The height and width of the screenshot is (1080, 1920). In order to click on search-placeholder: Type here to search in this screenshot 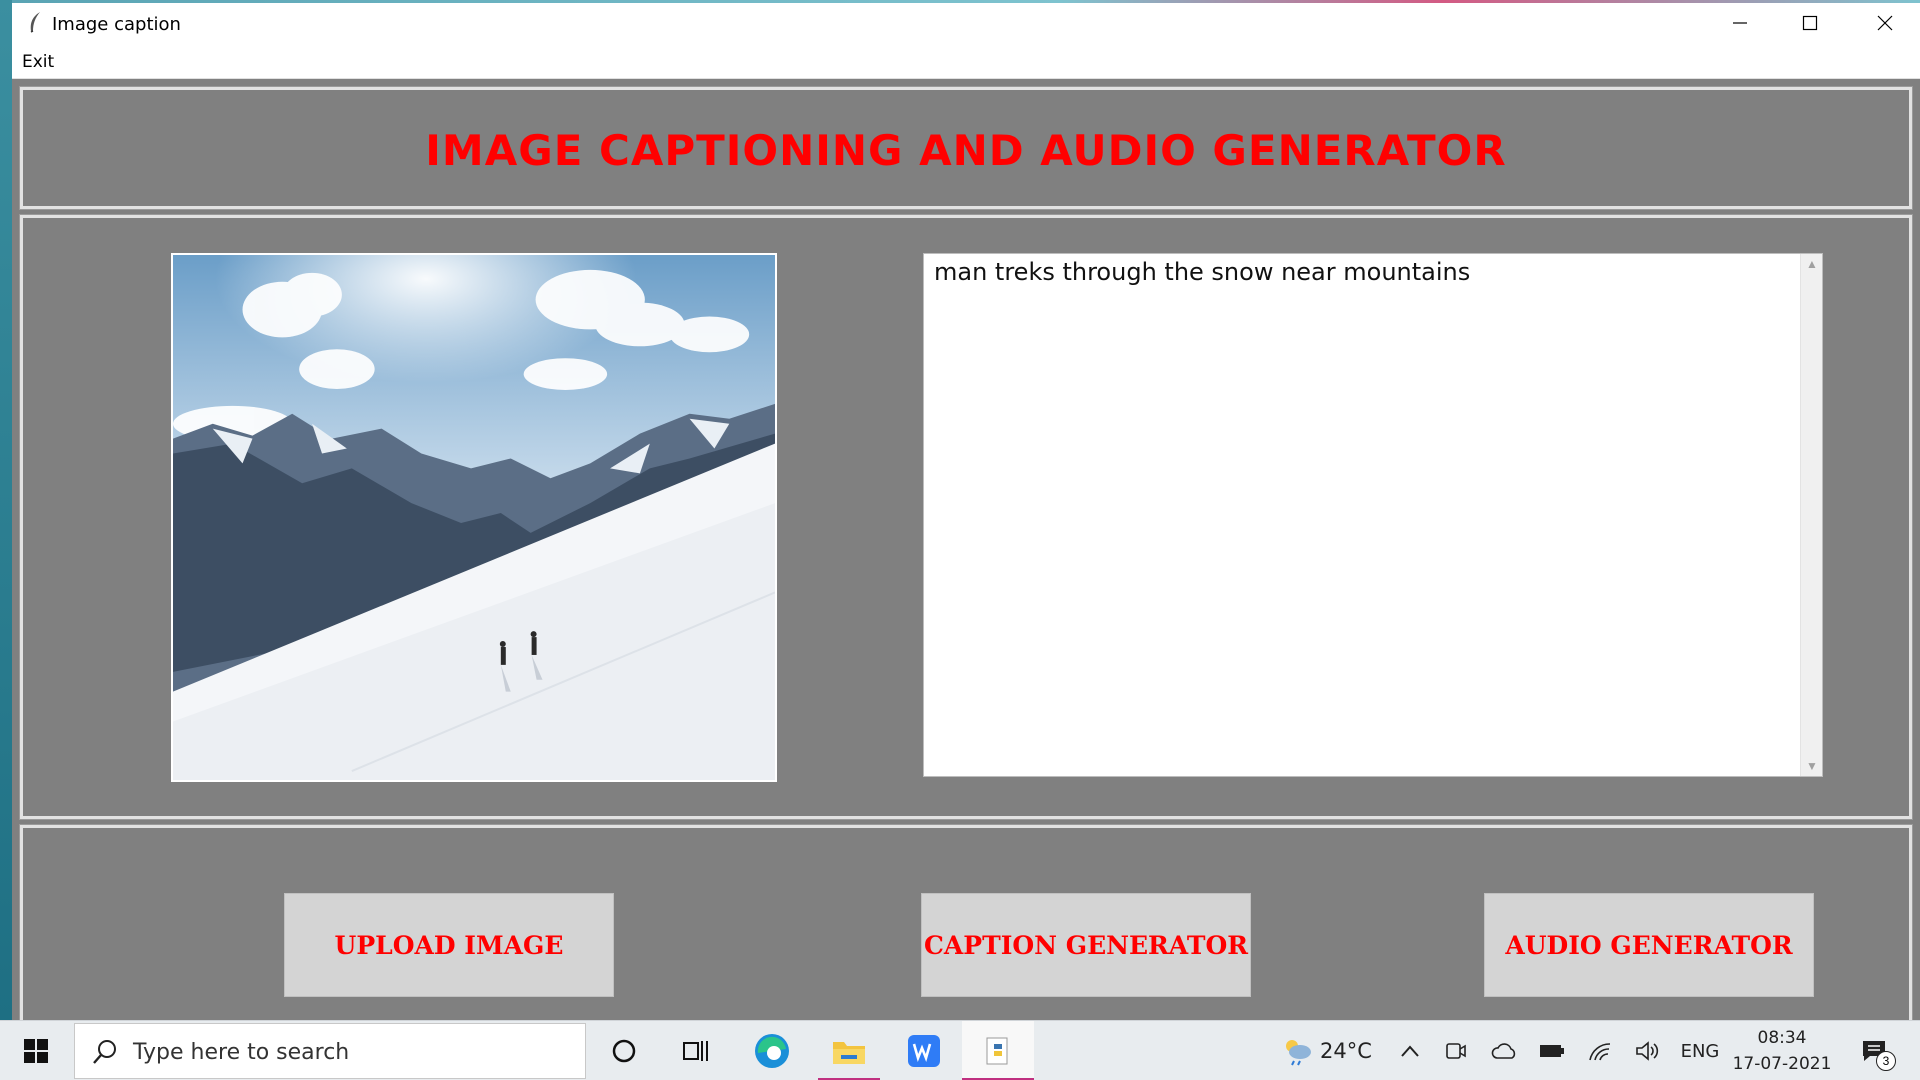, I will do `click(241, 1052)`.